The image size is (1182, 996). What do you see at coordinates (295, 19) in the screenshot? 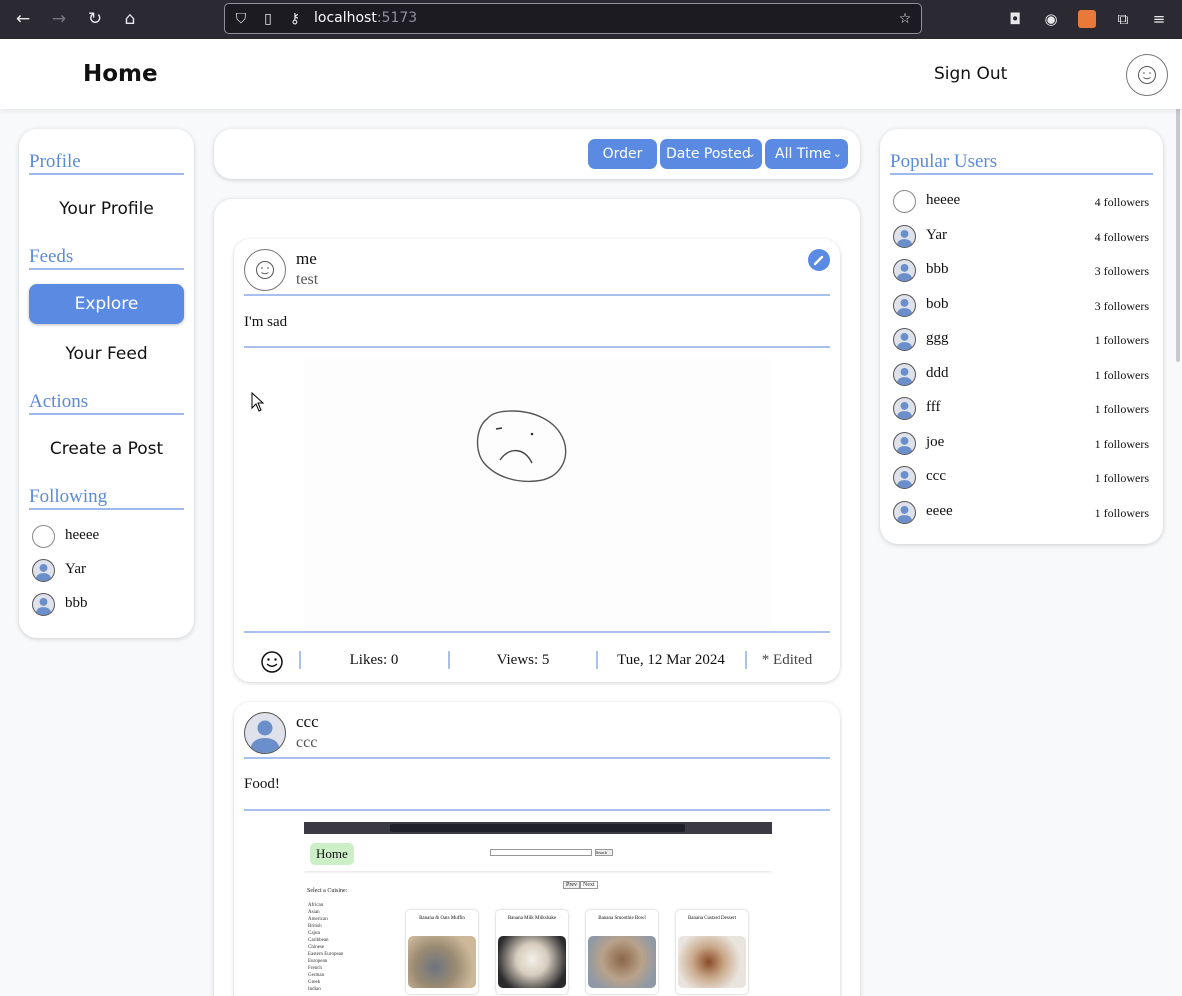
I see `key-icon: ⚷` at bounding box center [295, 19].